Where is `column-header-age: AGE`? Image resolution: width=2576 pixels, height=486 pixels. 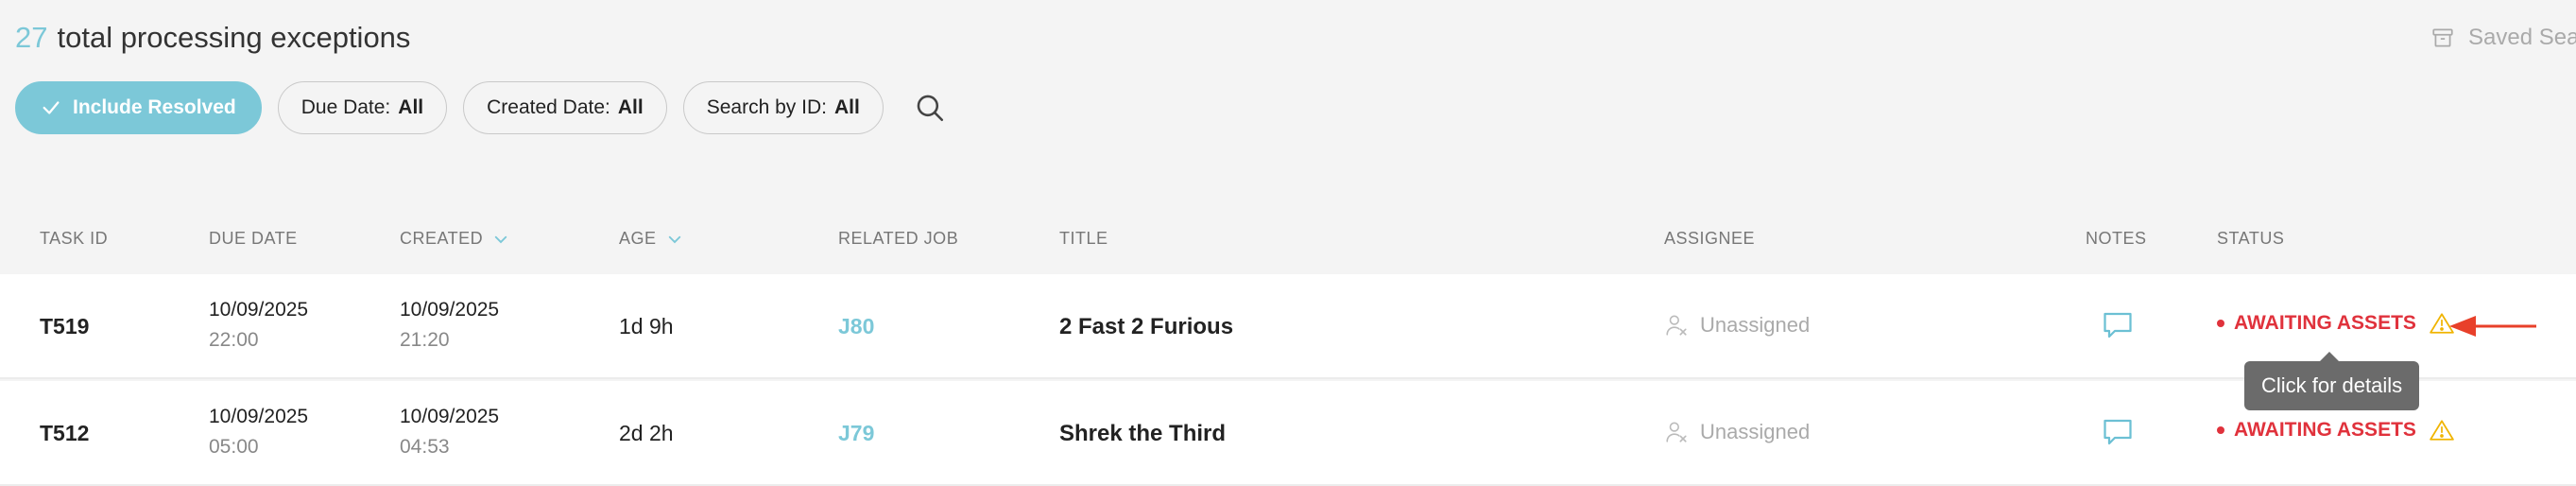
column-header-age: AGE is located at coordinates (651, 239).